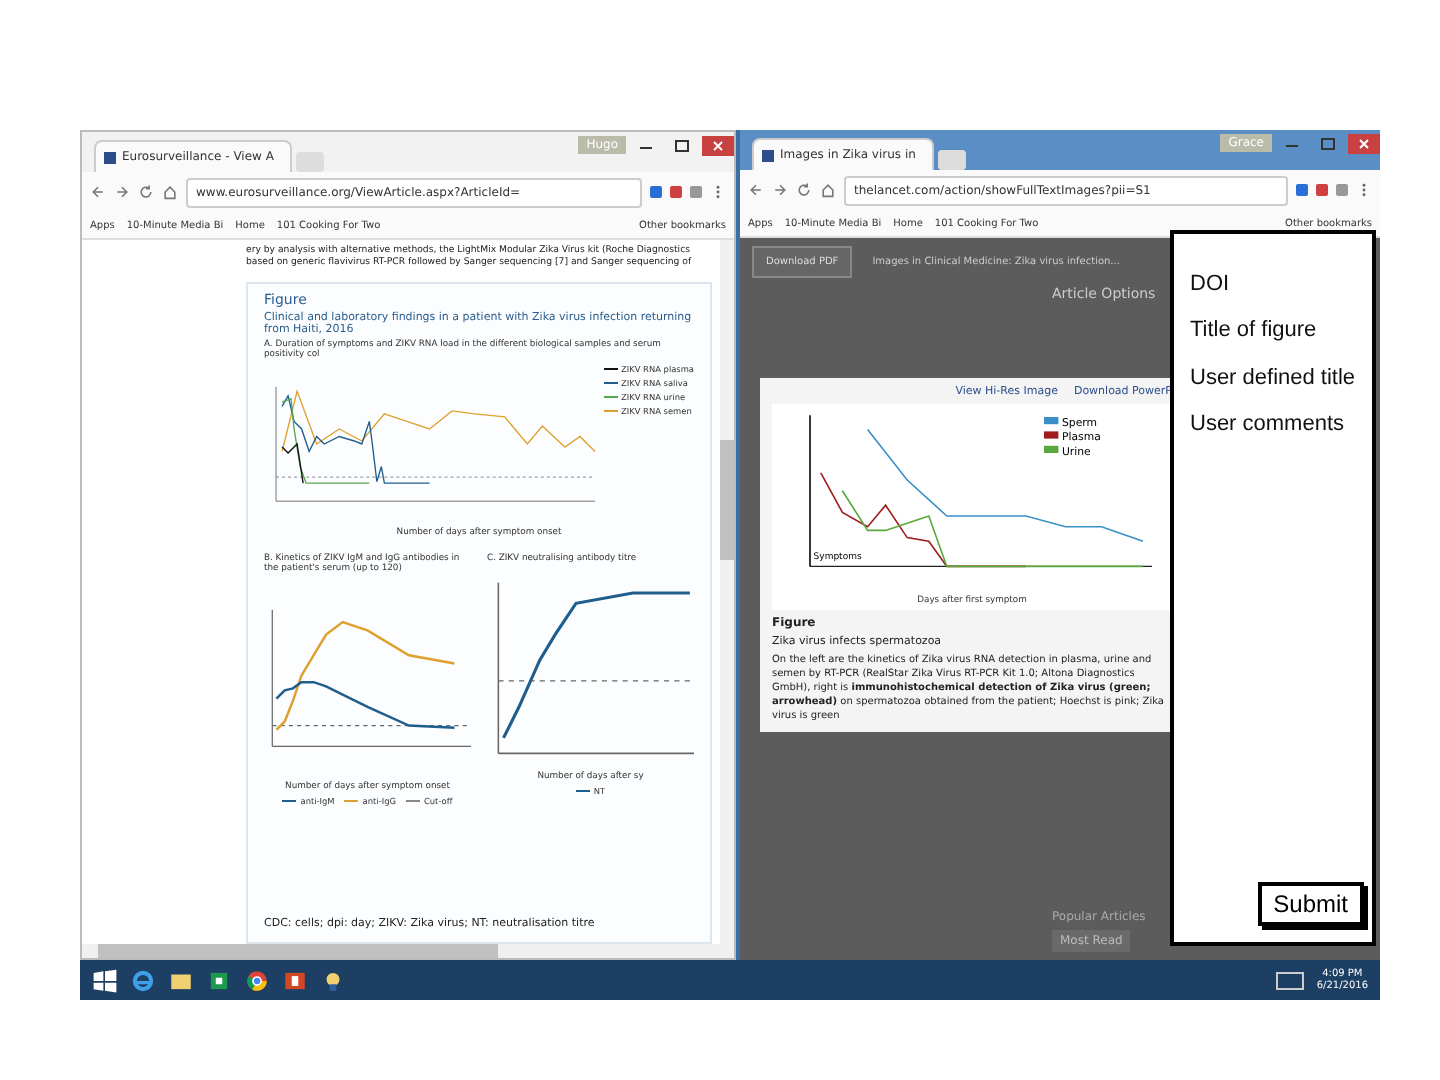 The height and width of the screenshot is (1080, 1440). Describe the element at coordinates (1211, 284) in the screenshot. I see `field-label: DOI` at that location.